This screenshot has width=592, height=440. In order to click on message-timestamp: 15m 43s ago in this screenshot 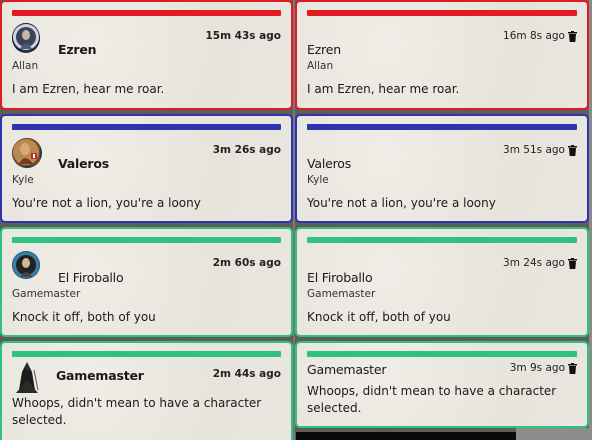, I will do `click(243, 36)`.